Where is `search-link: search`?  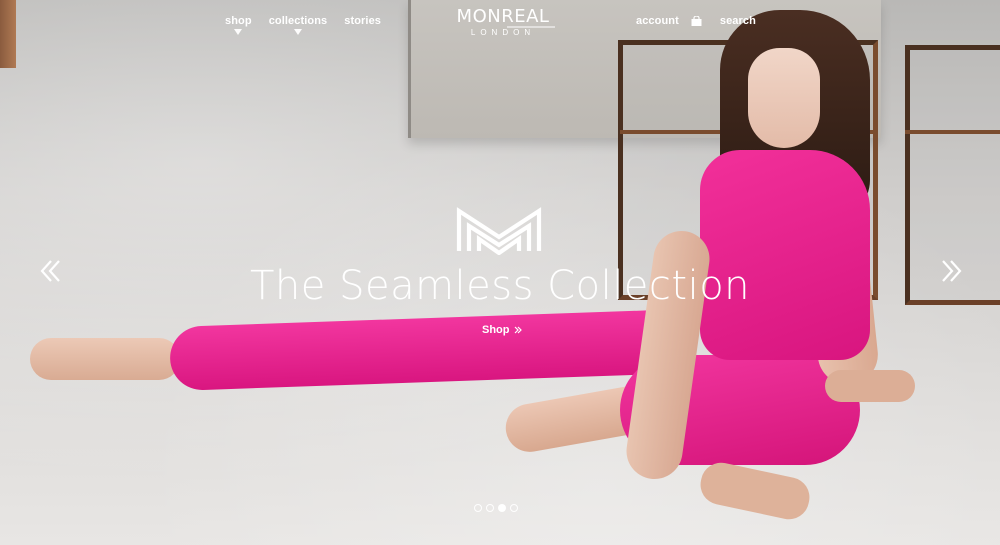 search-link: search is located at coordinates (738, 21).